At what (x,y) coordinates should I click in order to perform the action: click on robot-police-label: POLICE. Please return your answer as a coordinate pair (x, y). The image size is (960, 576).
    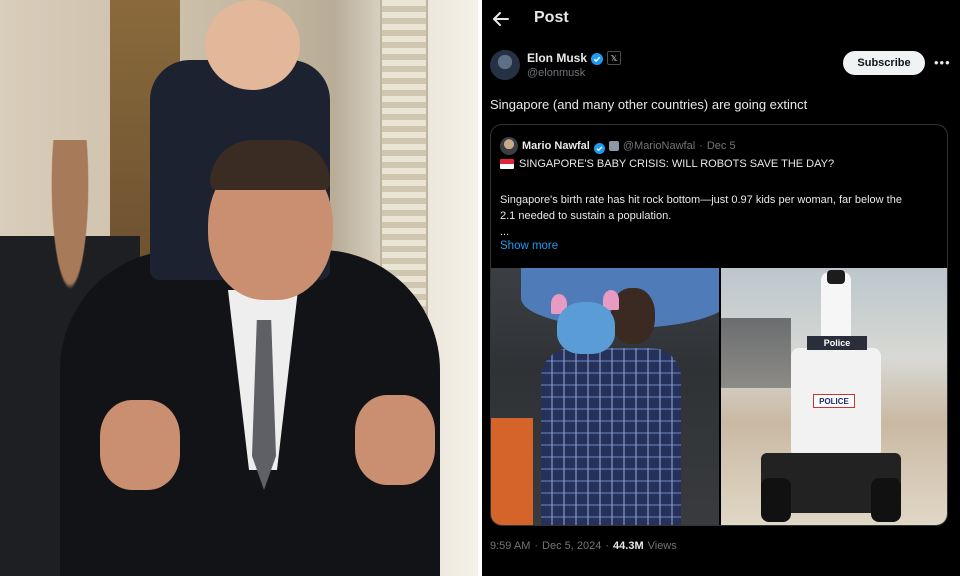
    Looking at the image, I should click on (834, 401).